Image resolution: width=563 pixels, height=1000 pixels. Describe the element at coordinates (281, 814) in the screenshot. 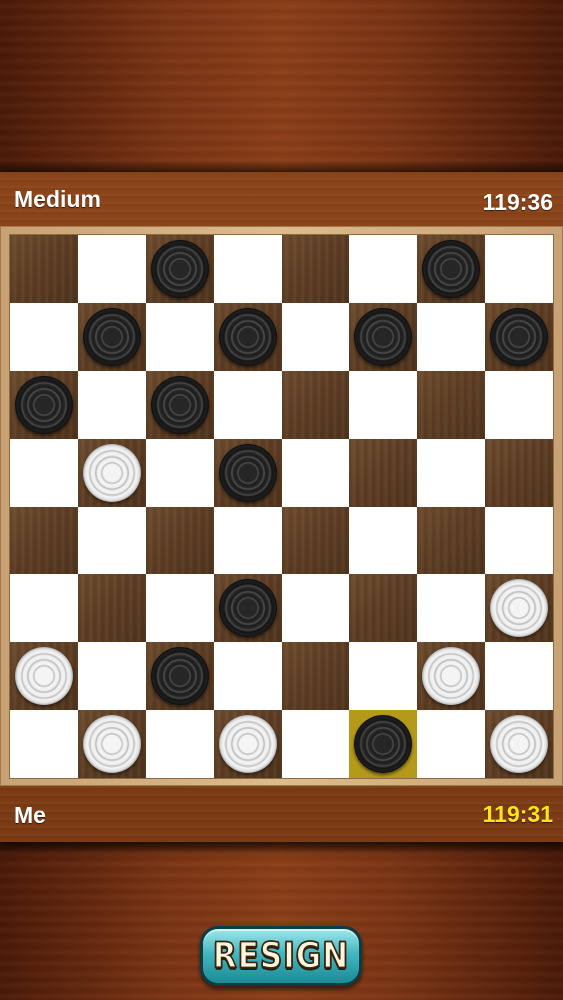

I see `player-status-bar: Me 119:31` at that location.